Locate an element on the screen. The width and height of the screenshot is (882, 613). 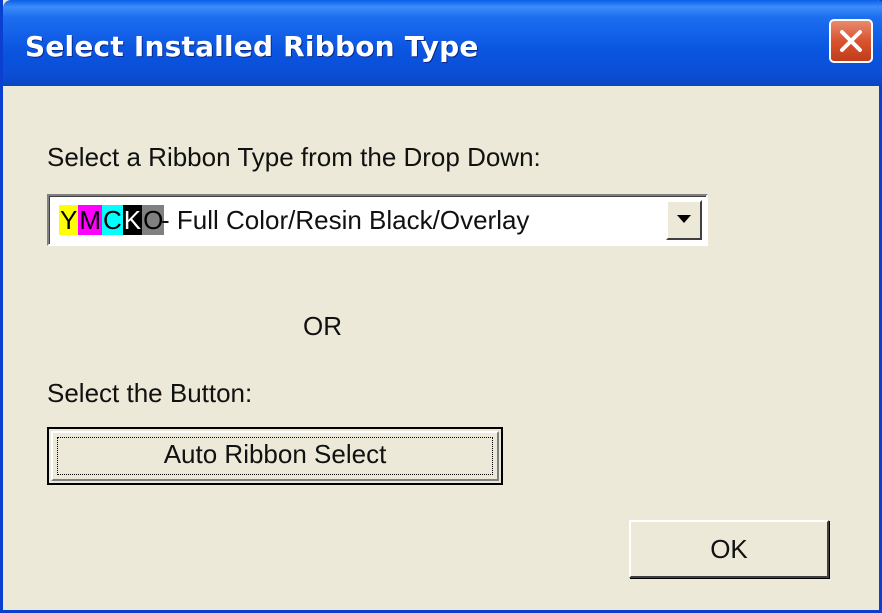
dropdown-prompt: Select a Ribbon Type from the Drop Down: is located at coordinates (294, 157).